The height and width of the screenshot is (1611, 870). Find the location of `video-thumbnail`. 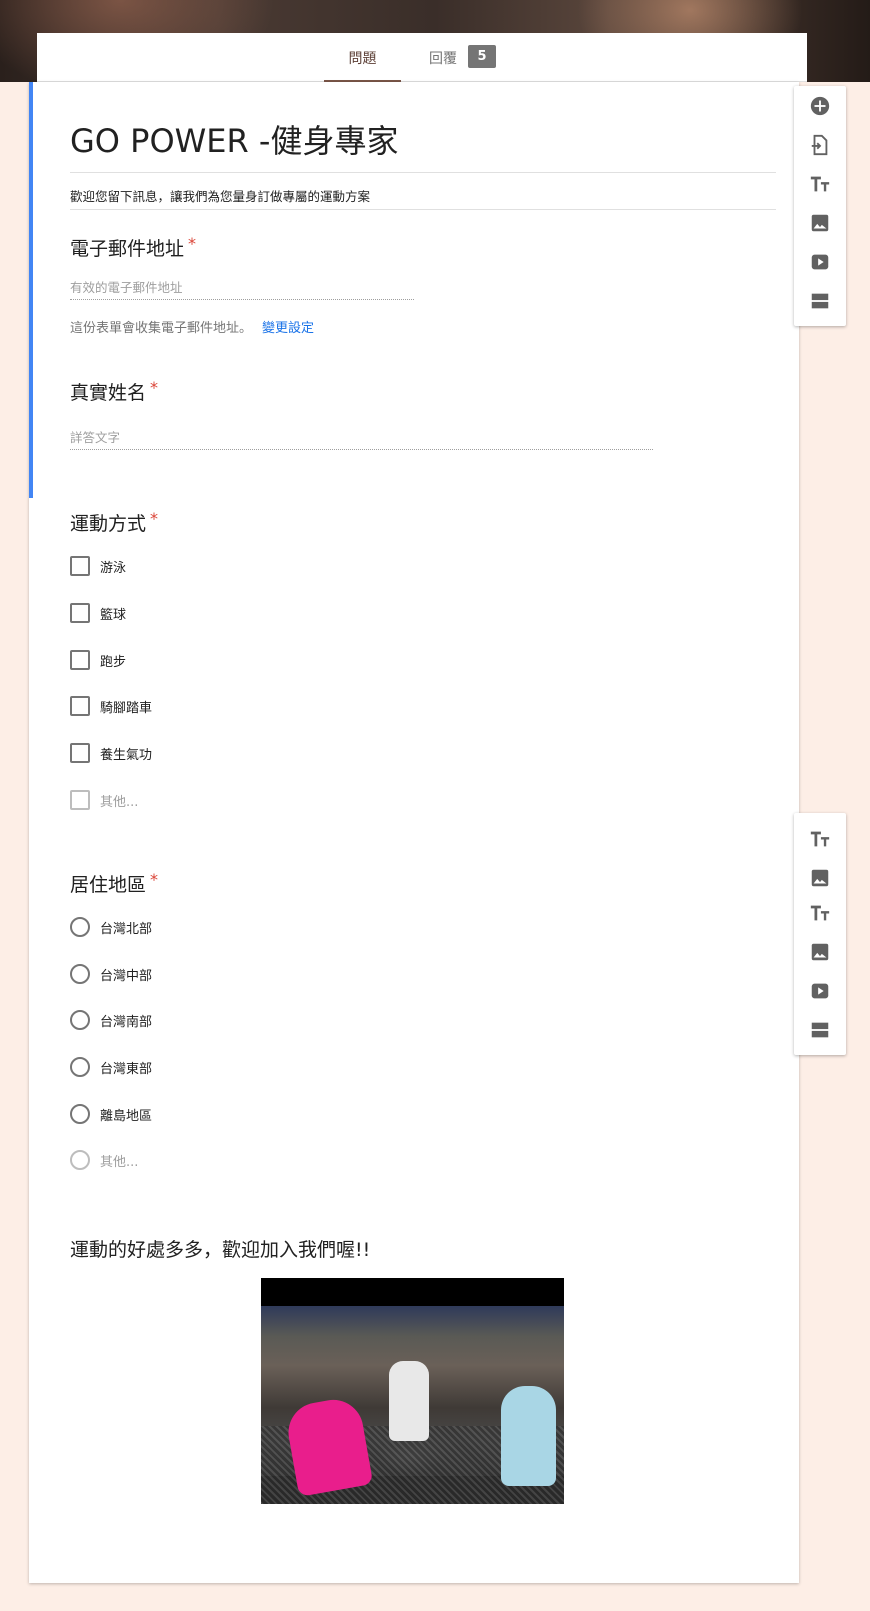

video-thumbnail is located at coordinates (412, 1391).